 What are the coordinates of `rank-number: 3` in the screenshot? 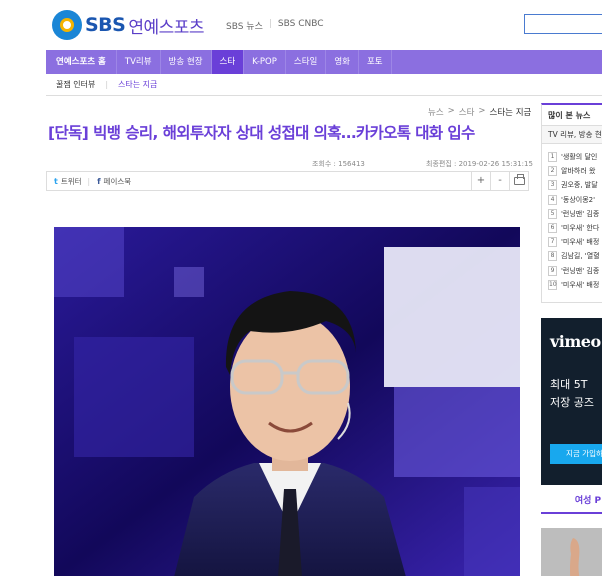 It's located at (552, 185).